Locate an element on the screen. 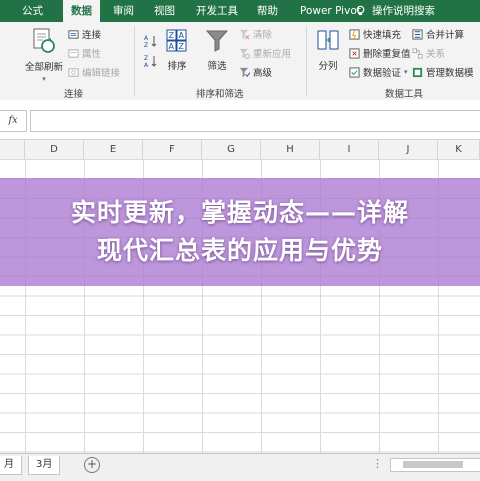 Image resolution: width=480 pixels, height=481 pixels. tab-formulas: 公式 is located at coordinates (32, 11).